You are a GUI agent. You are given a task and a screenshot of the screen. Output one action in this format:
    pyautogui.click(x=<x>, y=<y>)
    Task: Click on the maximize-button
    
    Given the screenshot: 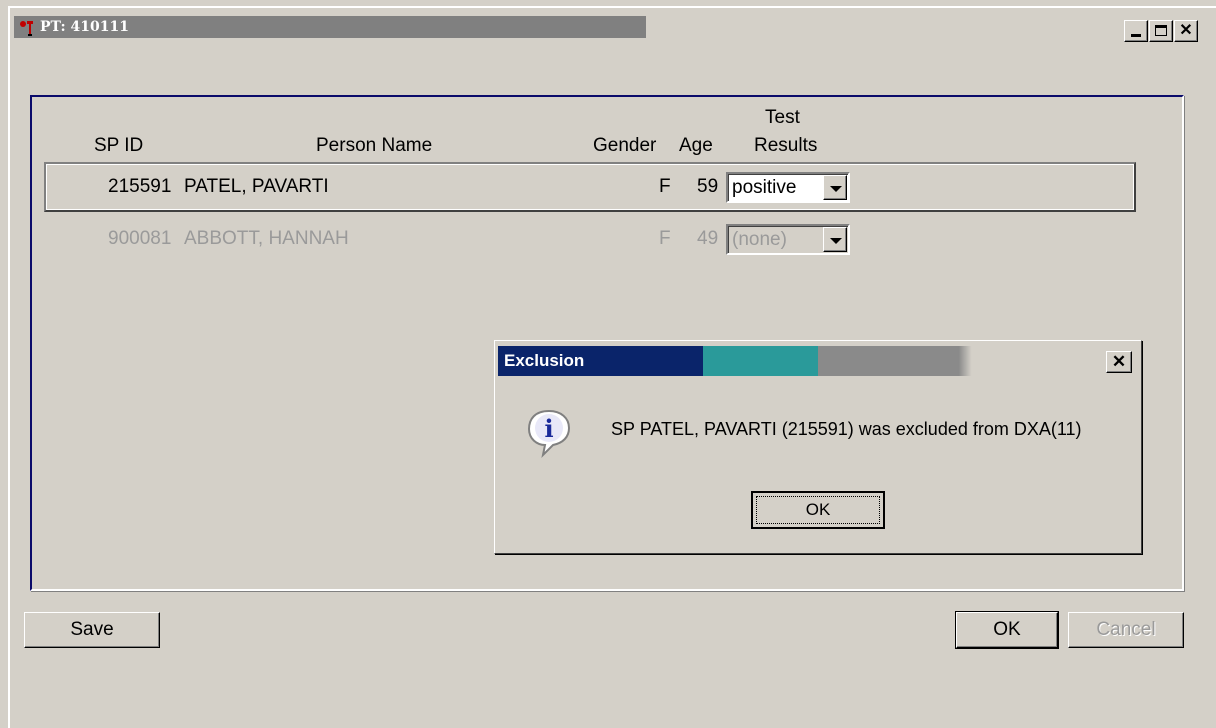 What is the action you would take?
    pyautogui.click(x=1161, y=31)
    